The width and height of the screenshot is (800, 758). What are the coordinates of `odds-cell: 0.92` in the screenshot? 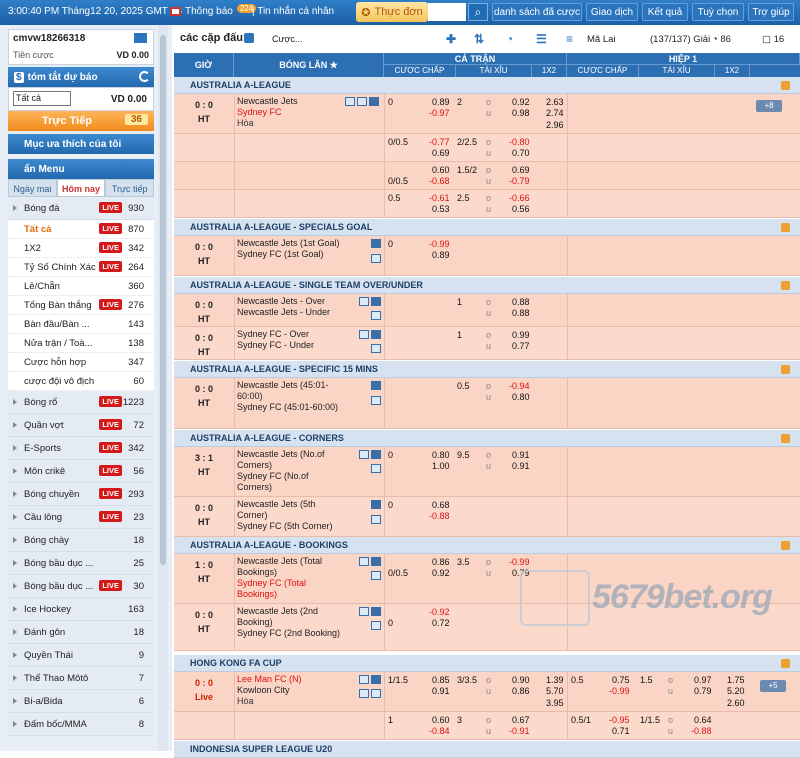 It's located at (441, 573).